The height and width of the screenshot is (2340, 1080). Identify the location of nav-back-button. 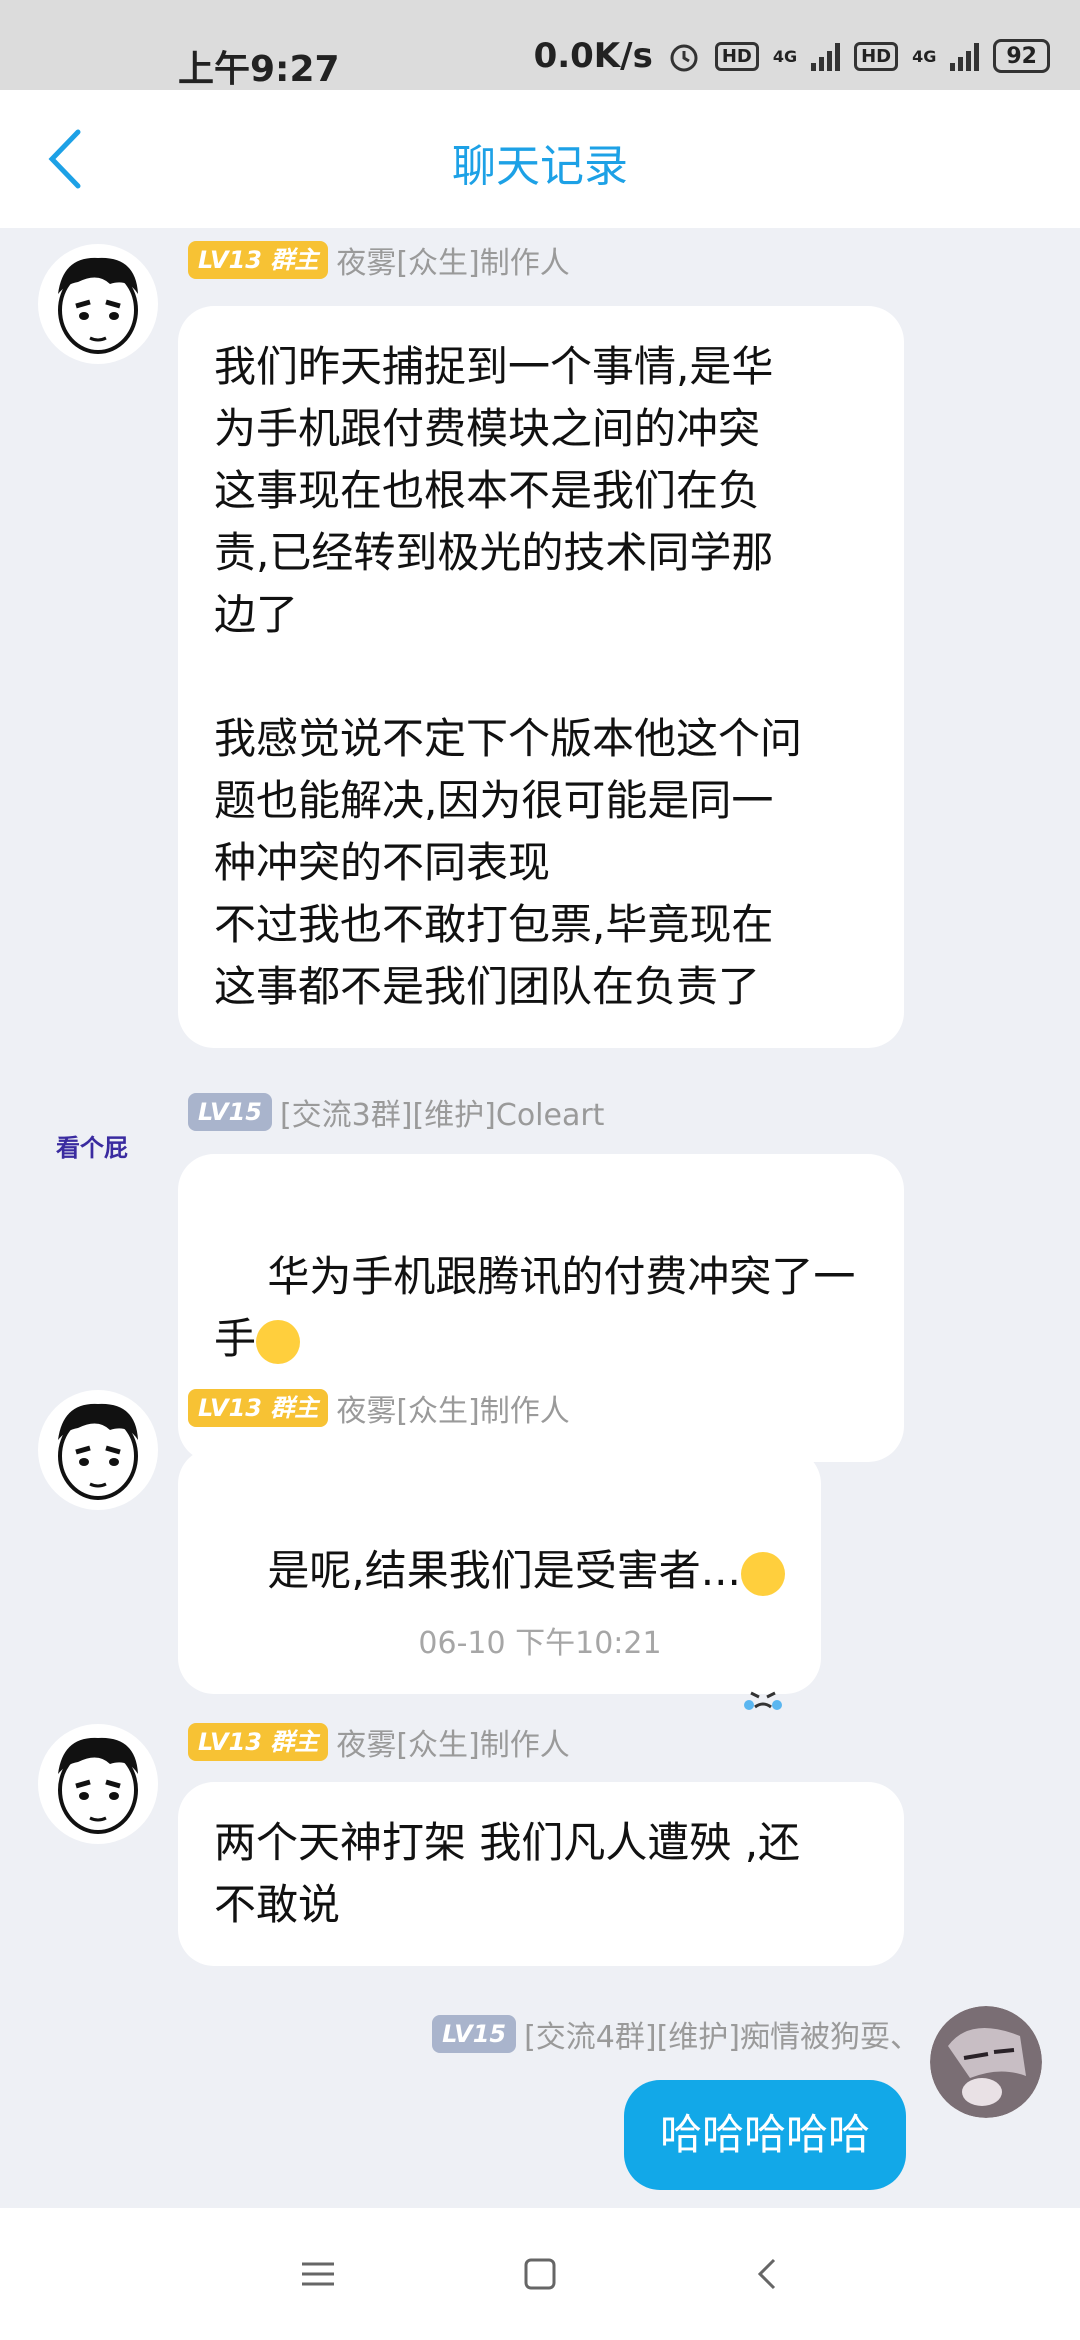
(768, 2274).